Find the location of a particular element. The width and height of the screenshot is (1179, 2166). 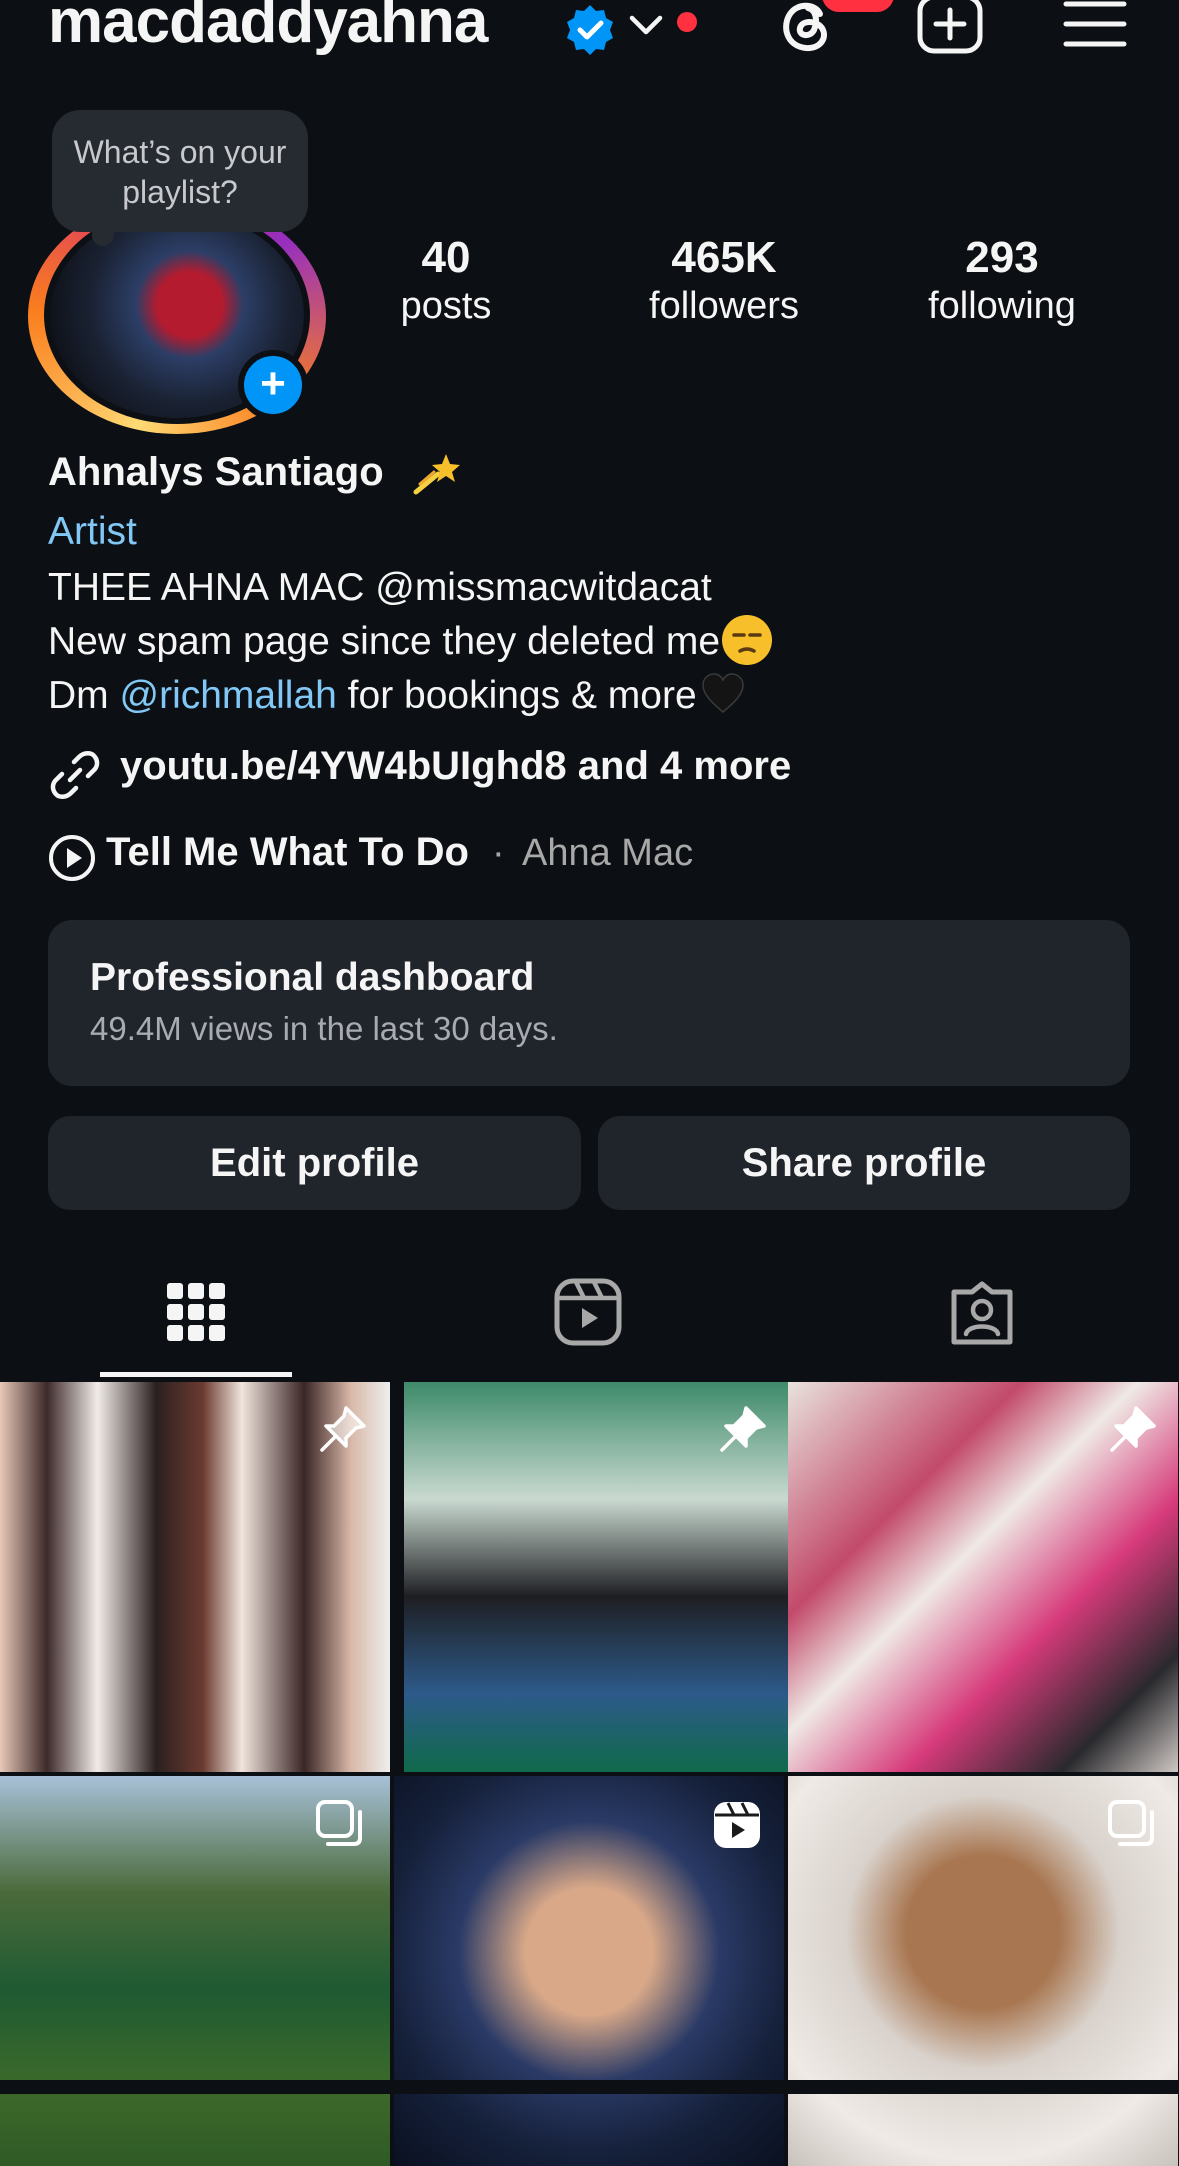

black-heart-icon is located at coordinates (723, 694).